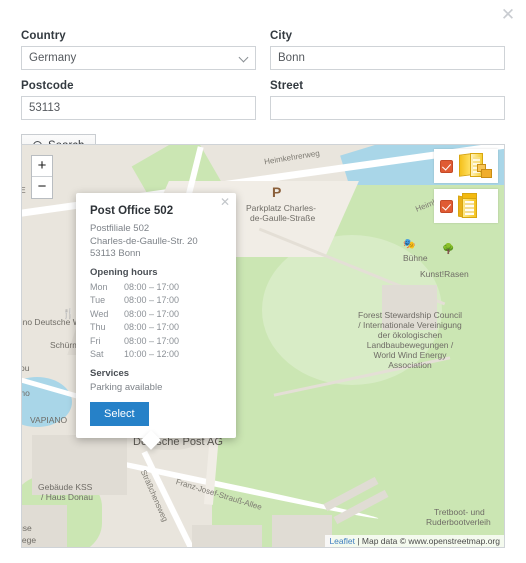 This screenshot has width=526, height=563. Describe the element at coordinates (430, 541) in the screenshot. I see `attribution-text: Map data © www.openstreetmap.org` at that location.